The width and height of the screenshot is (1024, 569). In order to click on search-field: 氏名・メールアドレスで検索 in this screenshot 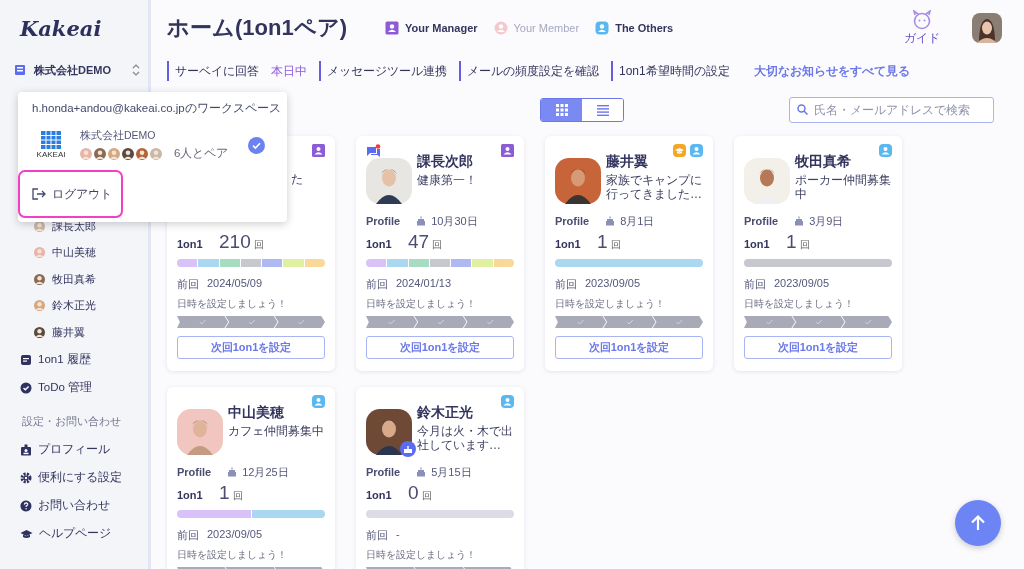, I will do `click(891, 110)`.